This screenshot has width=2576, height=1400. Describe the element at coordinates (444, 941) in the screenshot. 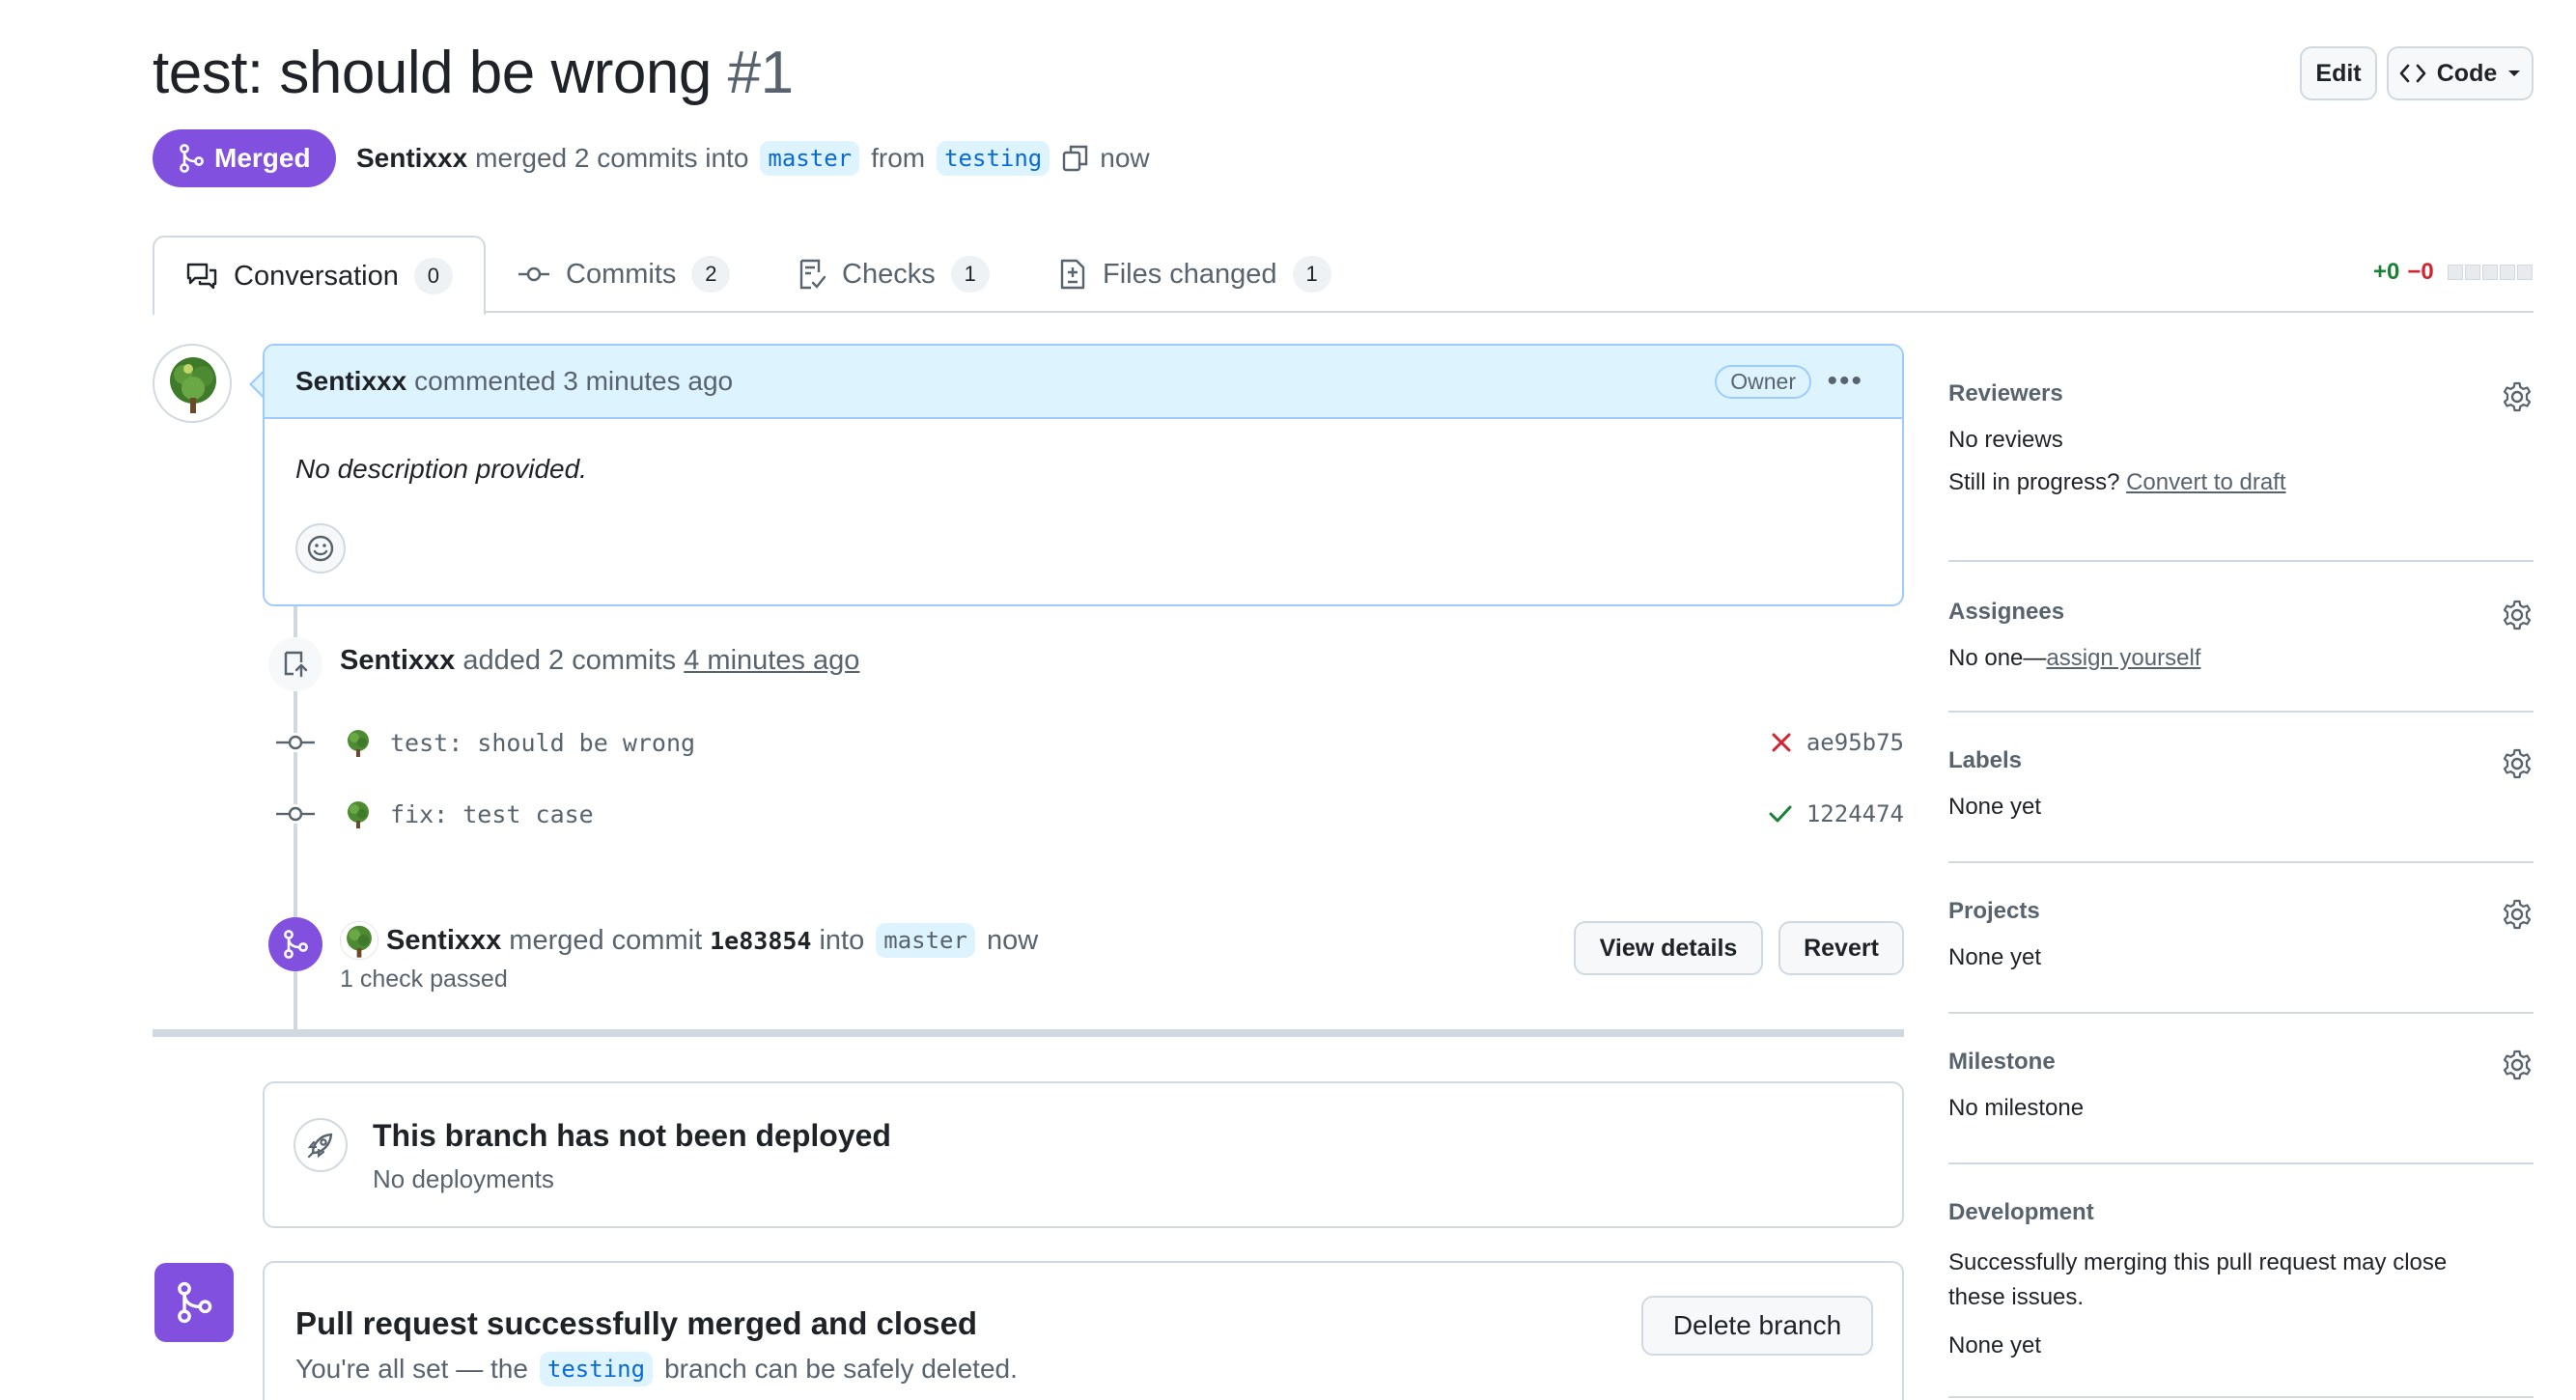

I see `merge-event-author: Sentixxx` at that location.